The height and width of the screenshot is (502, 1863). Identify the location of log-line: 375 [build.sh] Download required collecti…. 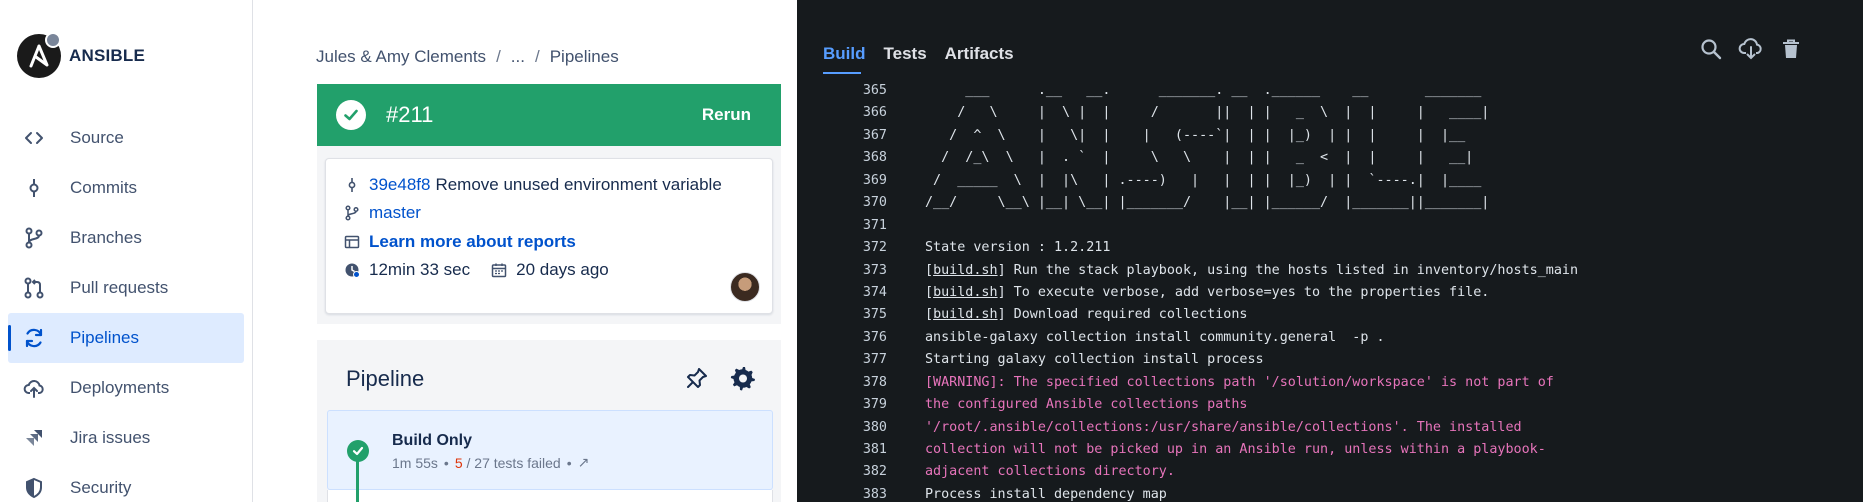
(1330, 315).